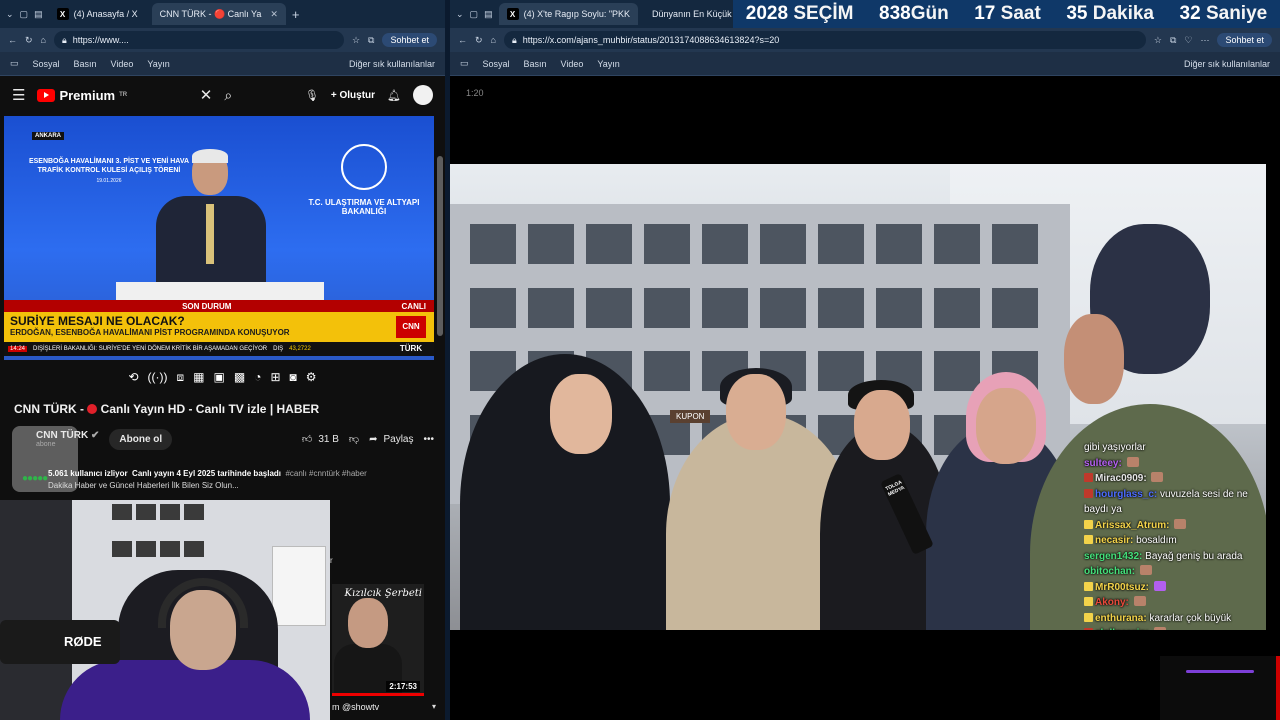 The height and width of the screenshot is (720, 1280). Describe the element at coordinates (239, 377) in the screenshot. I see `theater-icon: ▩` at that location.